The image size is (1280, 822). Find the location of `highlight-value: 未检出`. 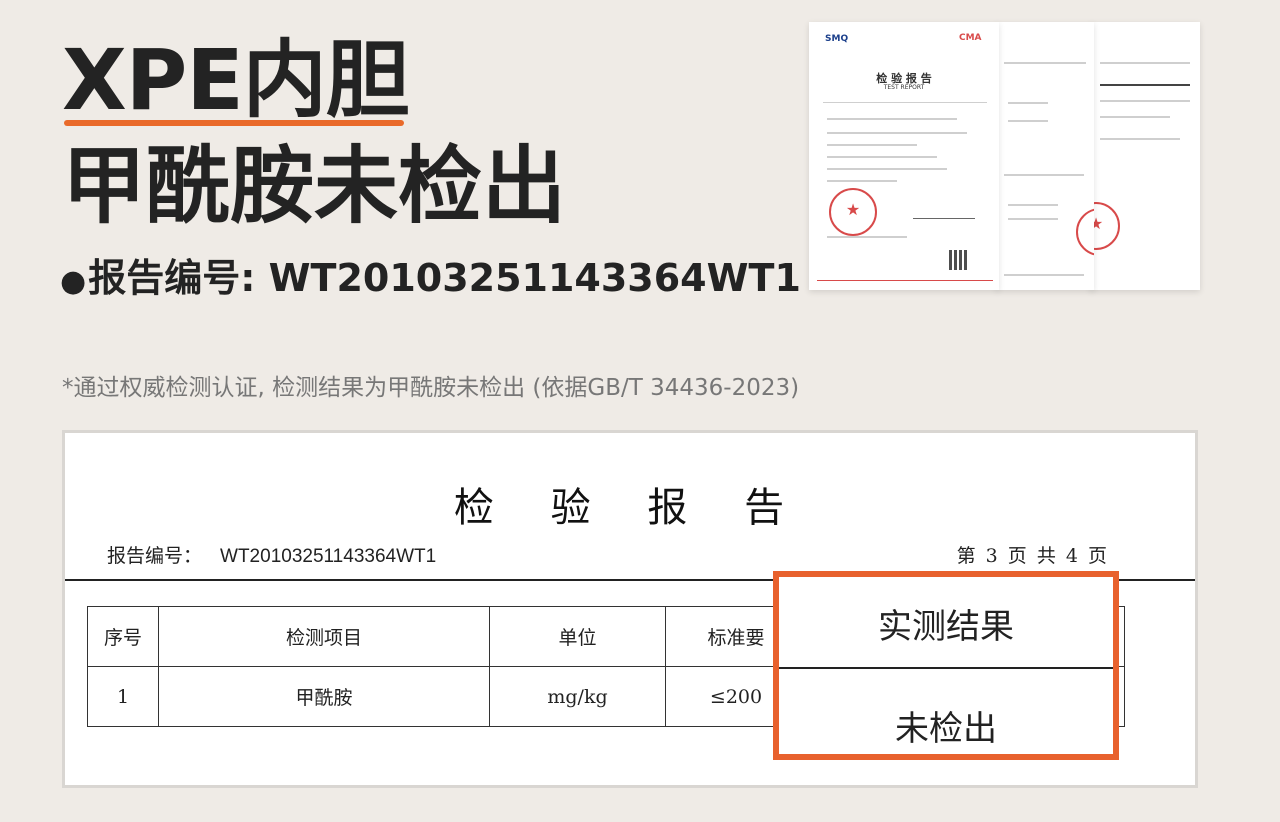

highlight-value: 未检出 is located at coordinates (946, 729).